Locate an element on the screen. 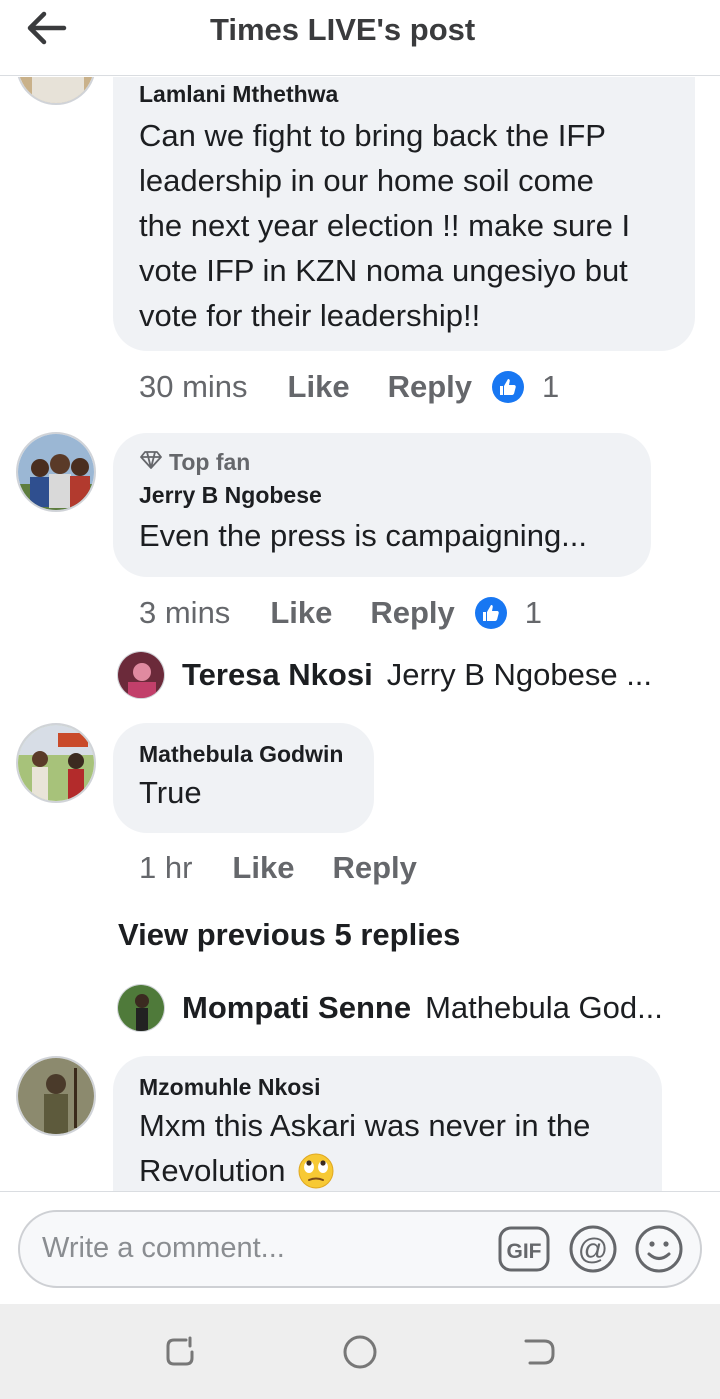  recents-icon is located at coordinates (180, 1352).